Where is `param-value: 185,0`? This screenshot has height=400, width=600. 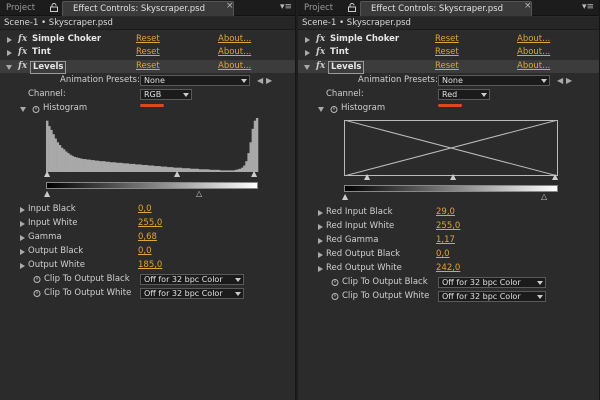 param-value: 185,0 is located at coordinates (150, 265).